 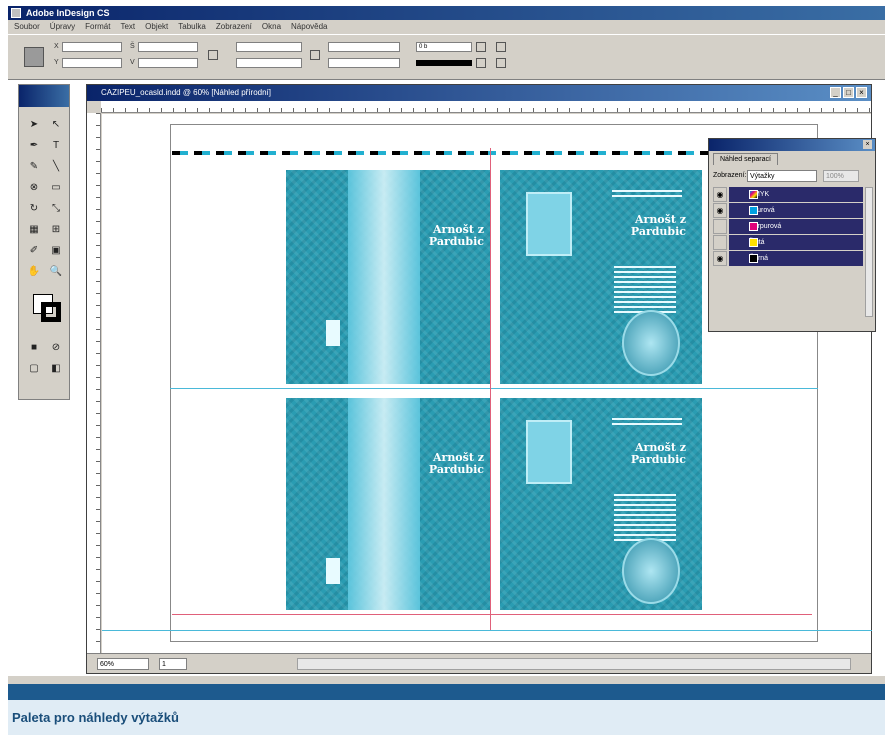 What do you see at coordinates (56, 229) in the screenshot?
I see `free-transform-tool-icon: ⊞` at bounding box center [56, 229].